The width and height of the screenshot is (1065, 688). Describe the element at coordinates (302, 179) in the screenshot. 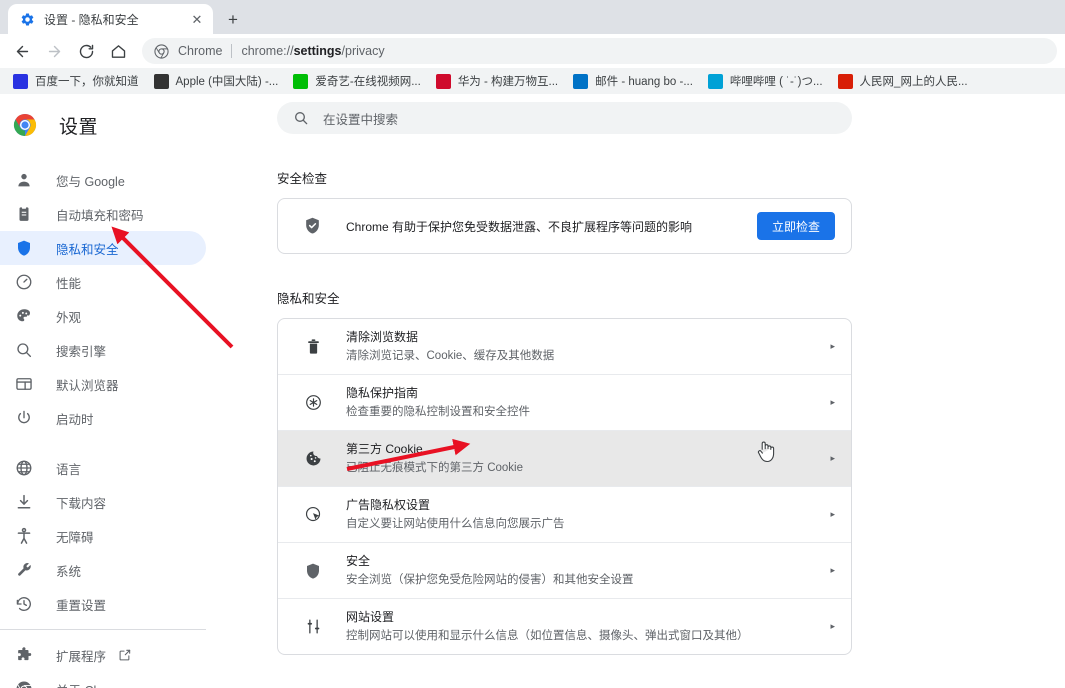

I see `safety-check-heading: 安全检查` at that location.